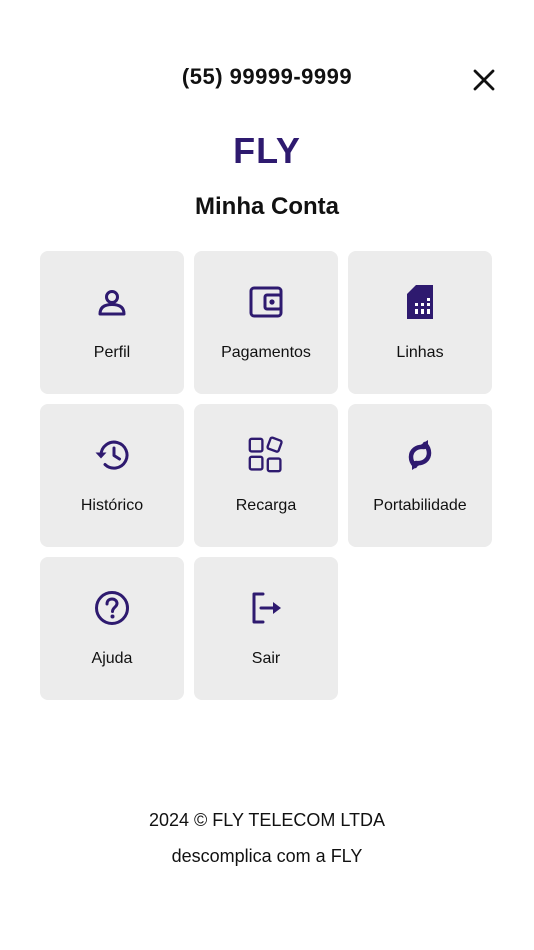  What do you see at coordinates (266, 302) in the screenshot?
I see `wallet-icon` at bounding box center [266, 302].